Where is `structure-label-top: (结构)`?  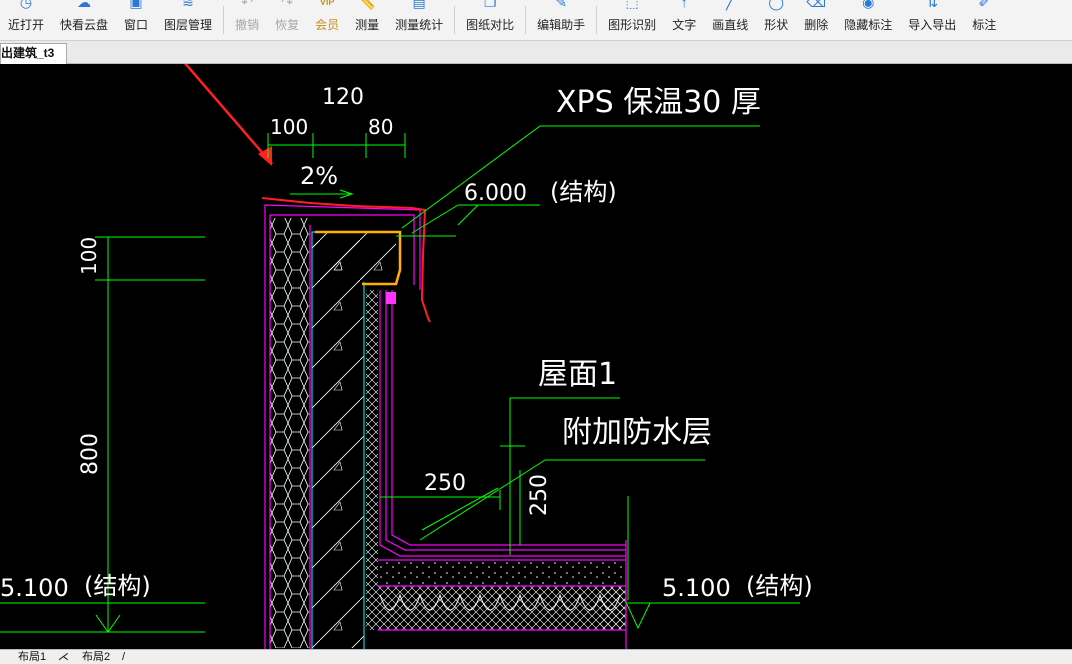 structure-label-top: (结构) is located at coordinates (583, 192).